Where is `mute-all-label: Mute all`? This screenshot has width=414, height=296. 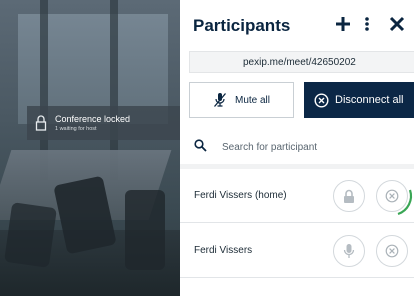 mute-all-label: Mute all is located at coordinates (252, 100).